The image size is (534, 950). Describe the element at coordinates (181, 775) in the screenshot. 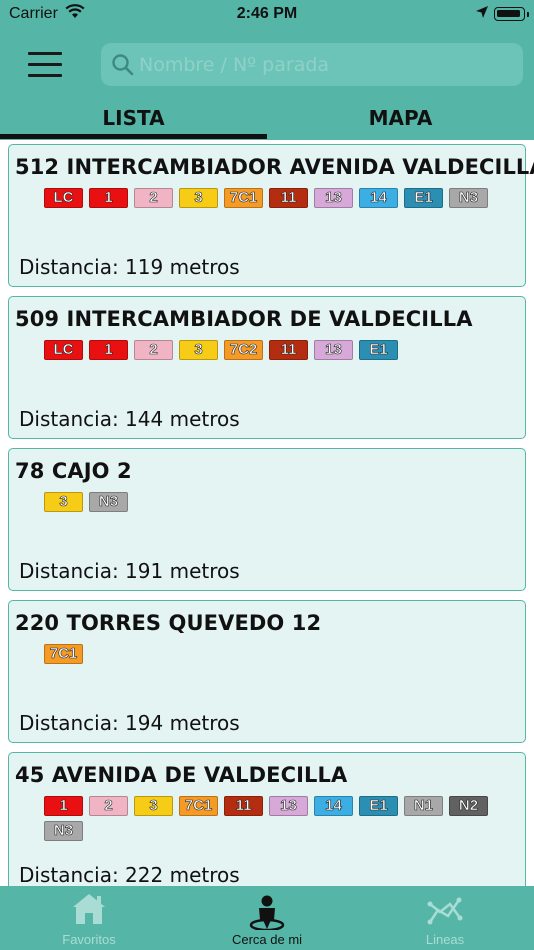

I see `stop-title: 45 AVENIDA DE VALDECILLA` at that location.